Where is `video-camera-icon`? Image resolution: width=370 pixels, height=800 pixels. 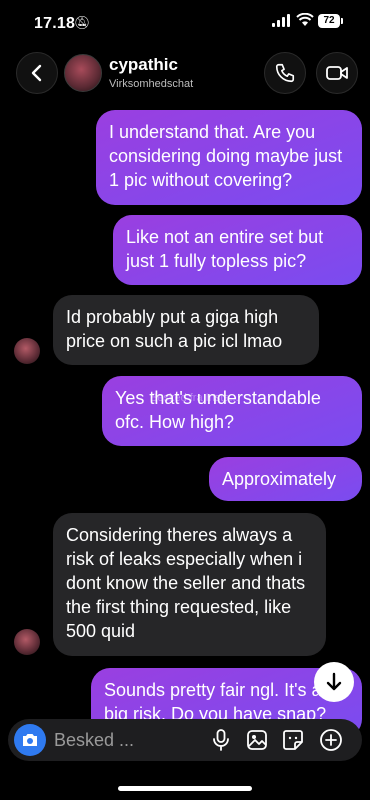
video-camera-icon is located at coordinates (337, 73).